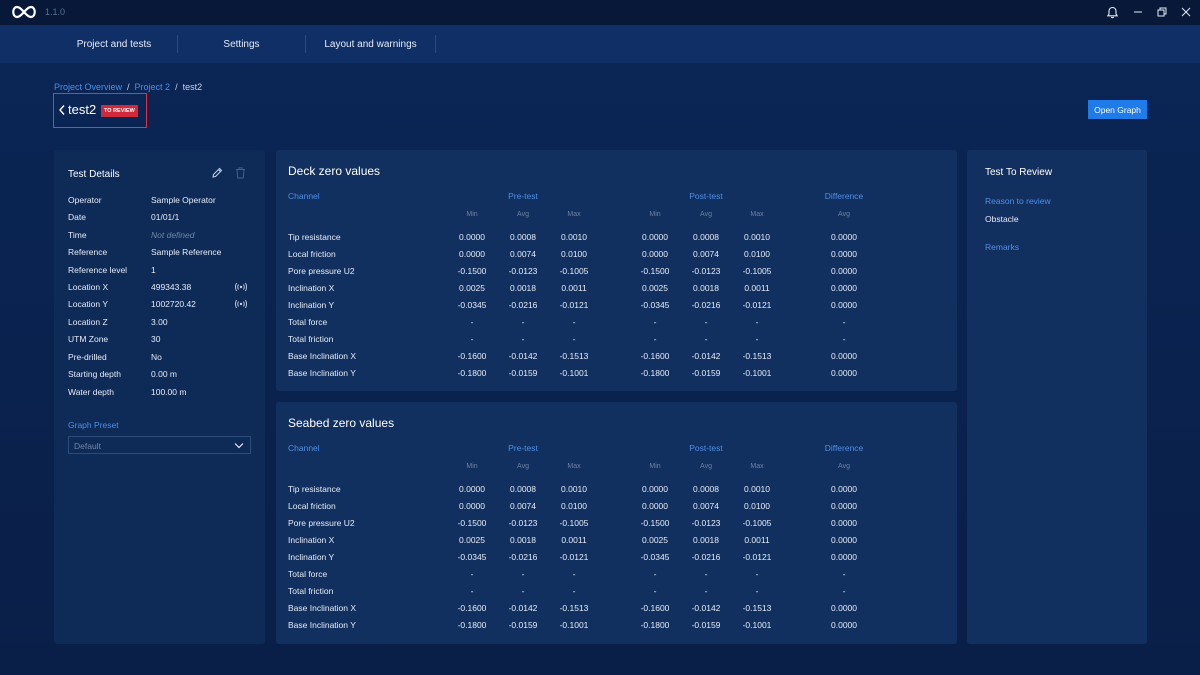  Describe the element at coordinates (91, 392) in the screenshot. I see `detail-label-water-depth: Water depth` at that location.